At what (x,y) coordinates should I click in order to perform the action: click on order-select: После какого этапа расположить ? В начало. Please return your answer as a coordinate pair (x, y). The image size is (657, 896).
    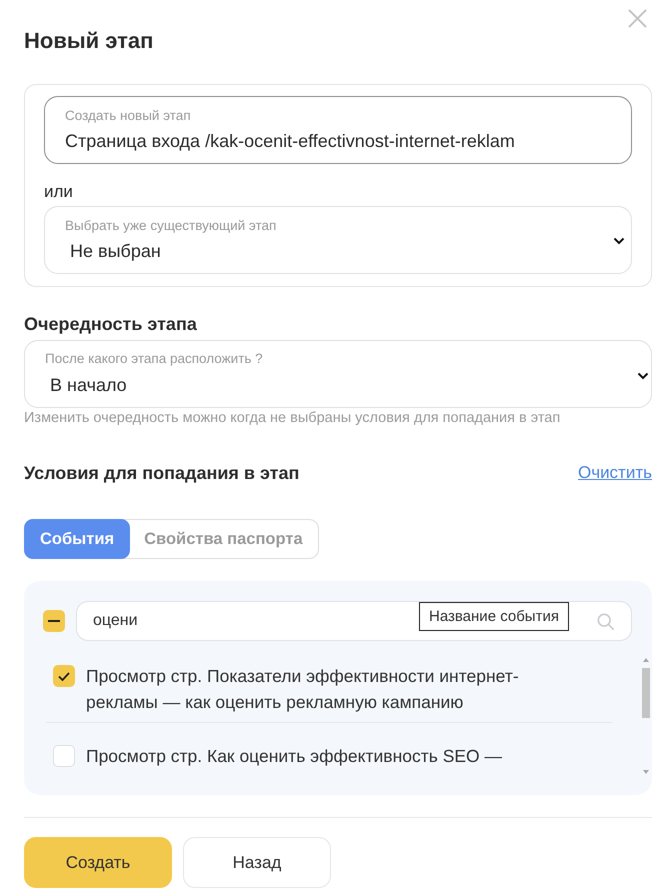
    Looking at the image, I should click on (338, 374).